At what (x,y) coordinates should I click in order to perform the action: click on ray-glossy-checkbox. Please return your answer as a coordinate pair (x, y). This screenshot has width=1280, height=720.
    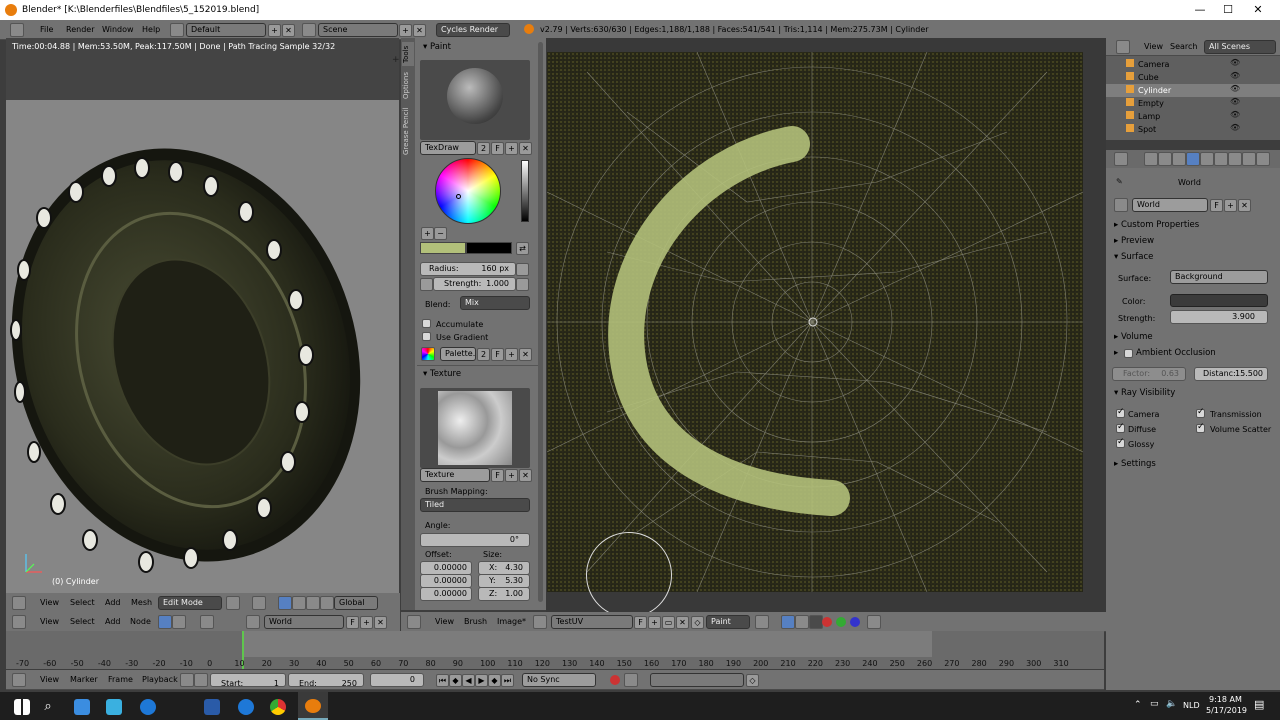
    Looking at the image, I should click on (1120, 442).